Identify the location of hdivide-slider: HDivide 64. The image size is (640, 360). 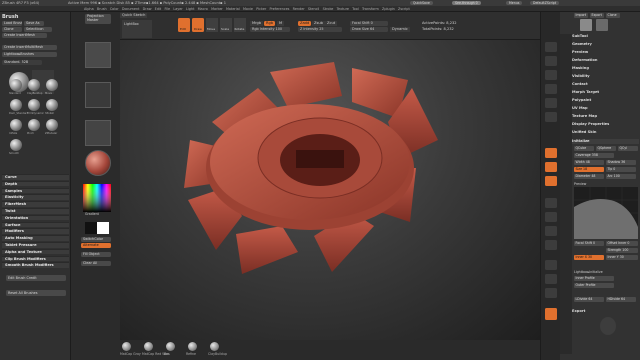
(621, 299).